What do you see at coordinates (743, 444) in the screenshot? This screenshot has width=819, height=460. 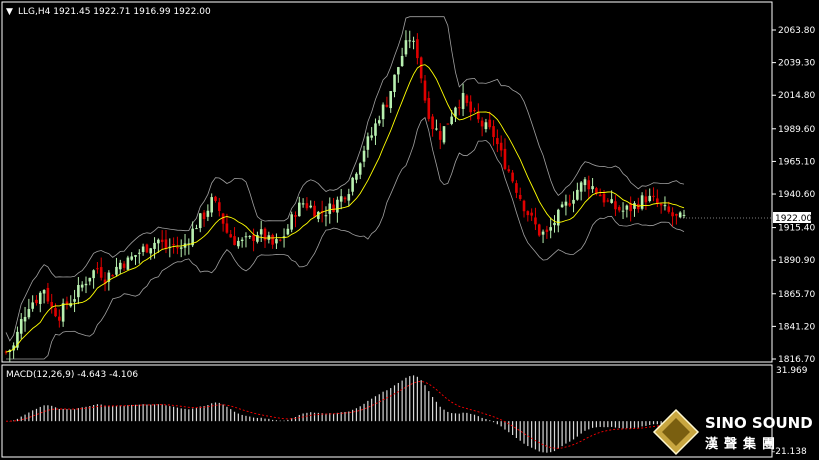 I see `logo-text-cn: 漢聲集團` at bounding box center [743, 444].